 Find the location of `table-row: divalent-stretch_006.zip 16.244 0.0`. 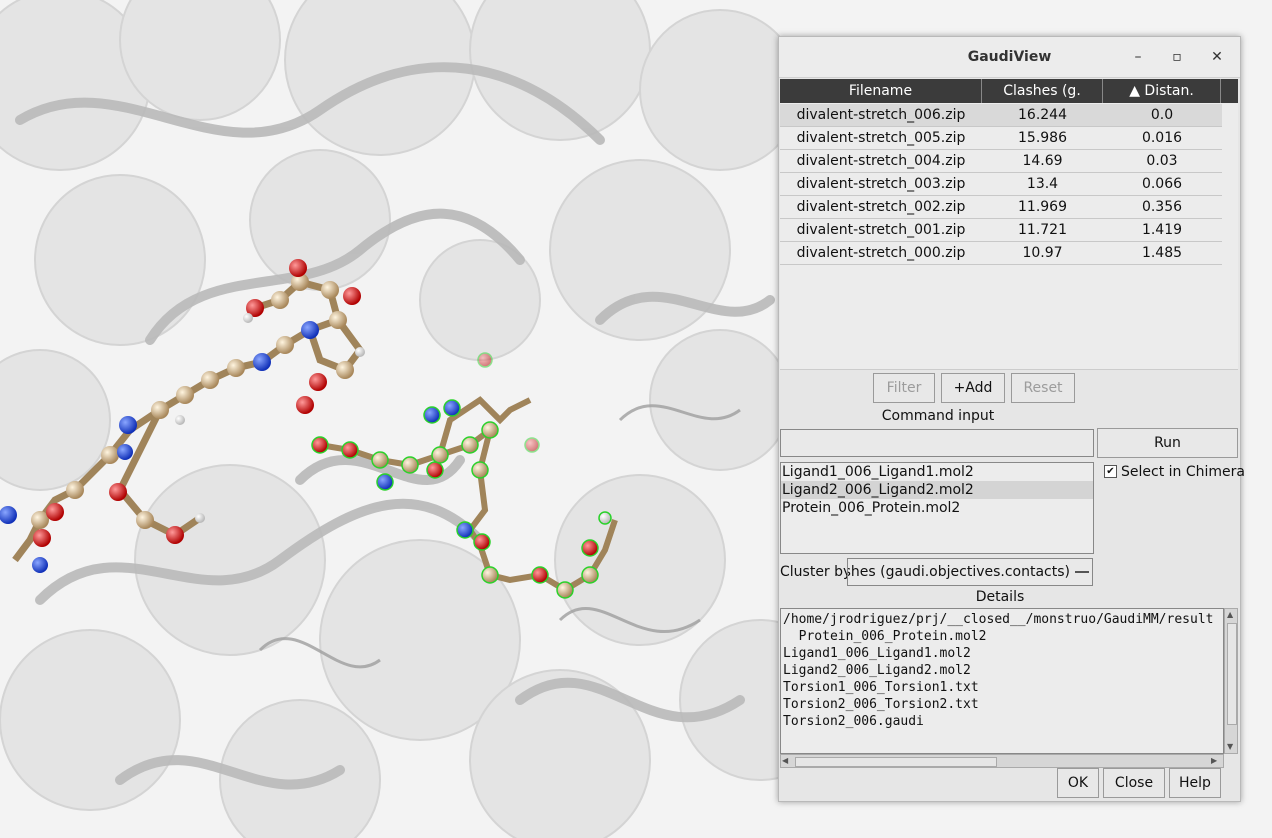

table-row: divalent-stretch_006.zip 16.244 0.0 is located at coordinates (1001, 115).